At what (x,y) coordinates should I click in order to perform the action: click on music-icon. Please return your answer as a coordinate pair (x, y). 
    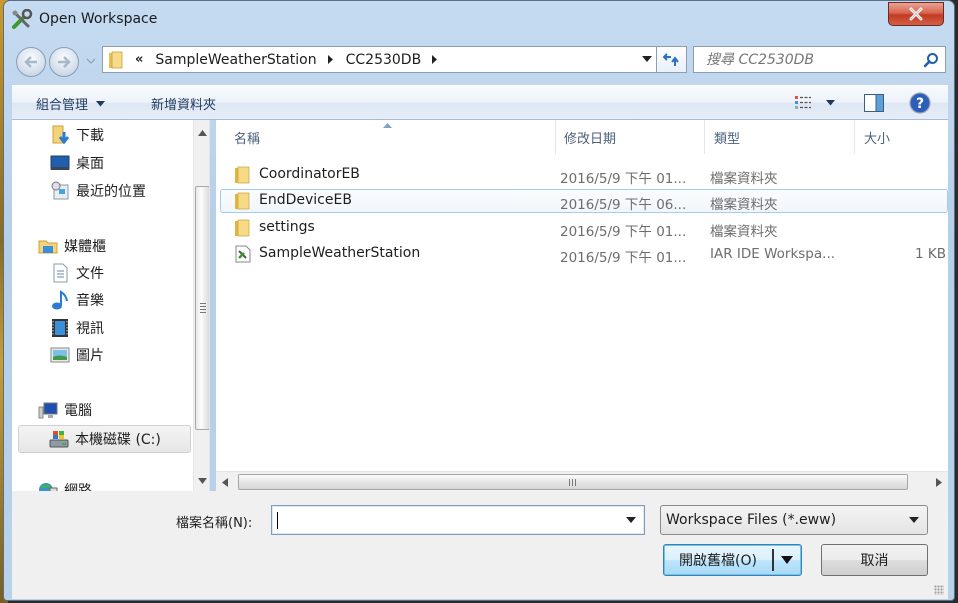
    Looking at the image, I should click on (60, 300).